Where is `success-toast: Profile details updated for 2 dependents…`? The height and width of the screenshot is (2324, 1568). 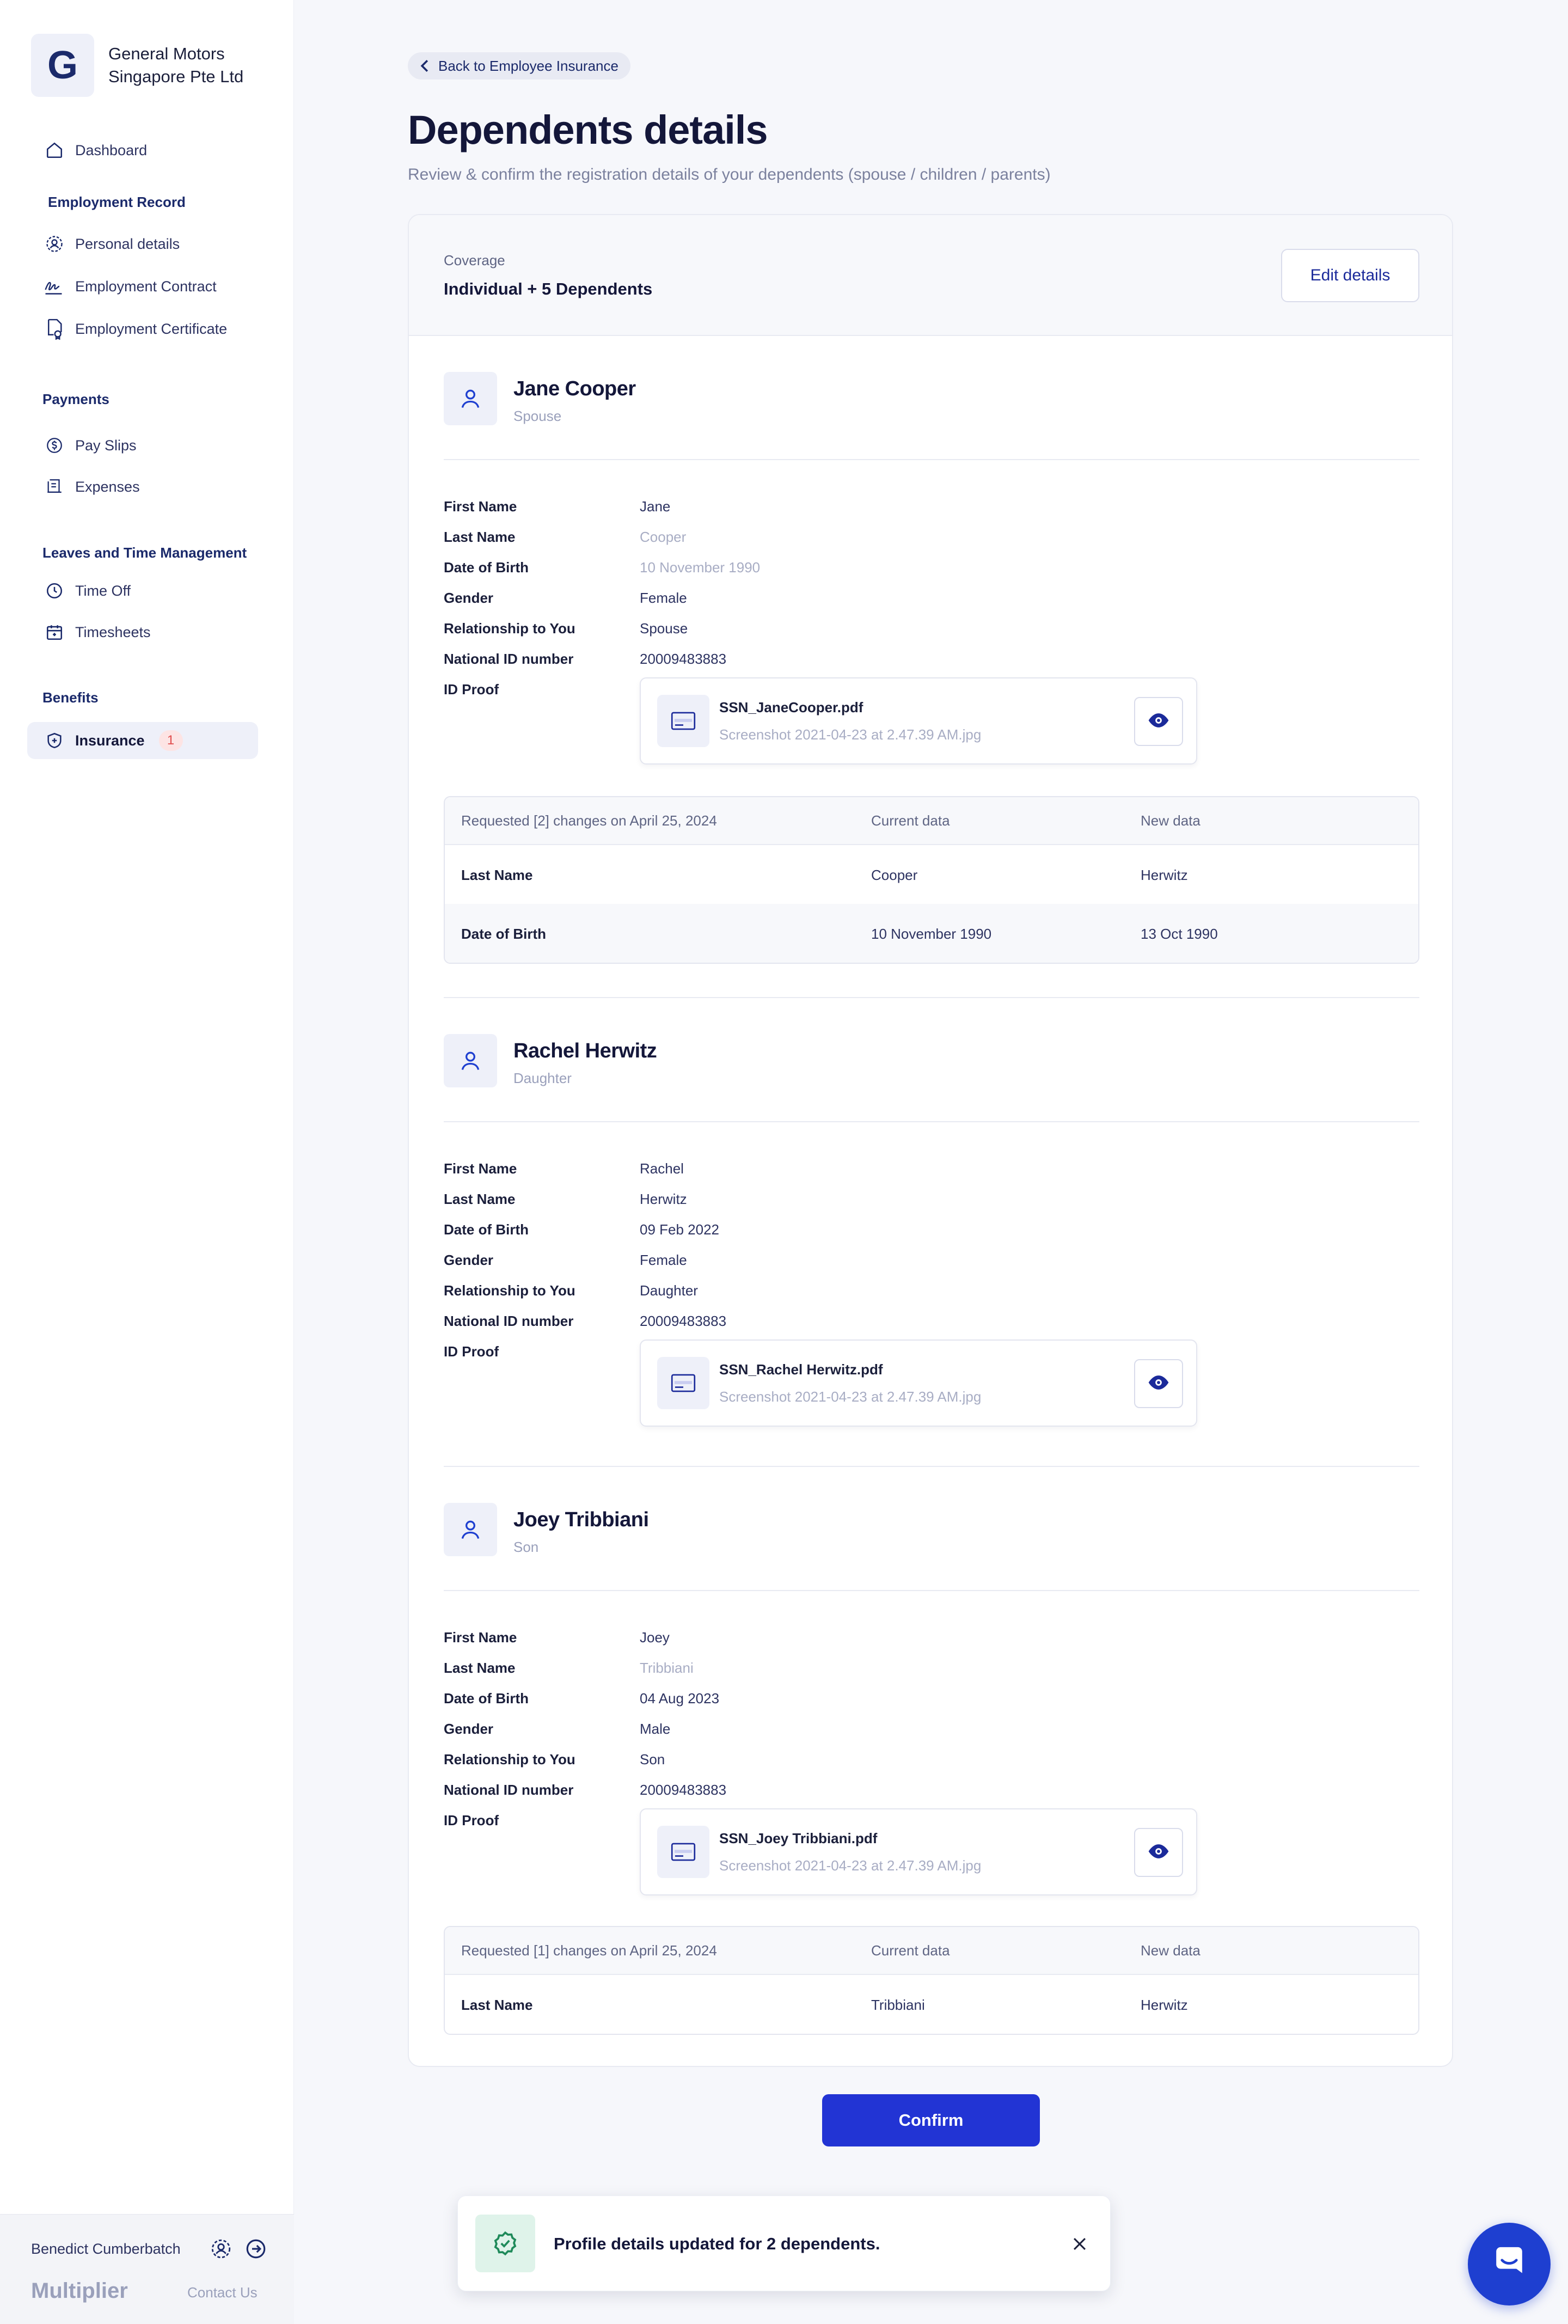 success-toast: Profile details updated for 2 dependents… is located at coordinates (784, 2243).